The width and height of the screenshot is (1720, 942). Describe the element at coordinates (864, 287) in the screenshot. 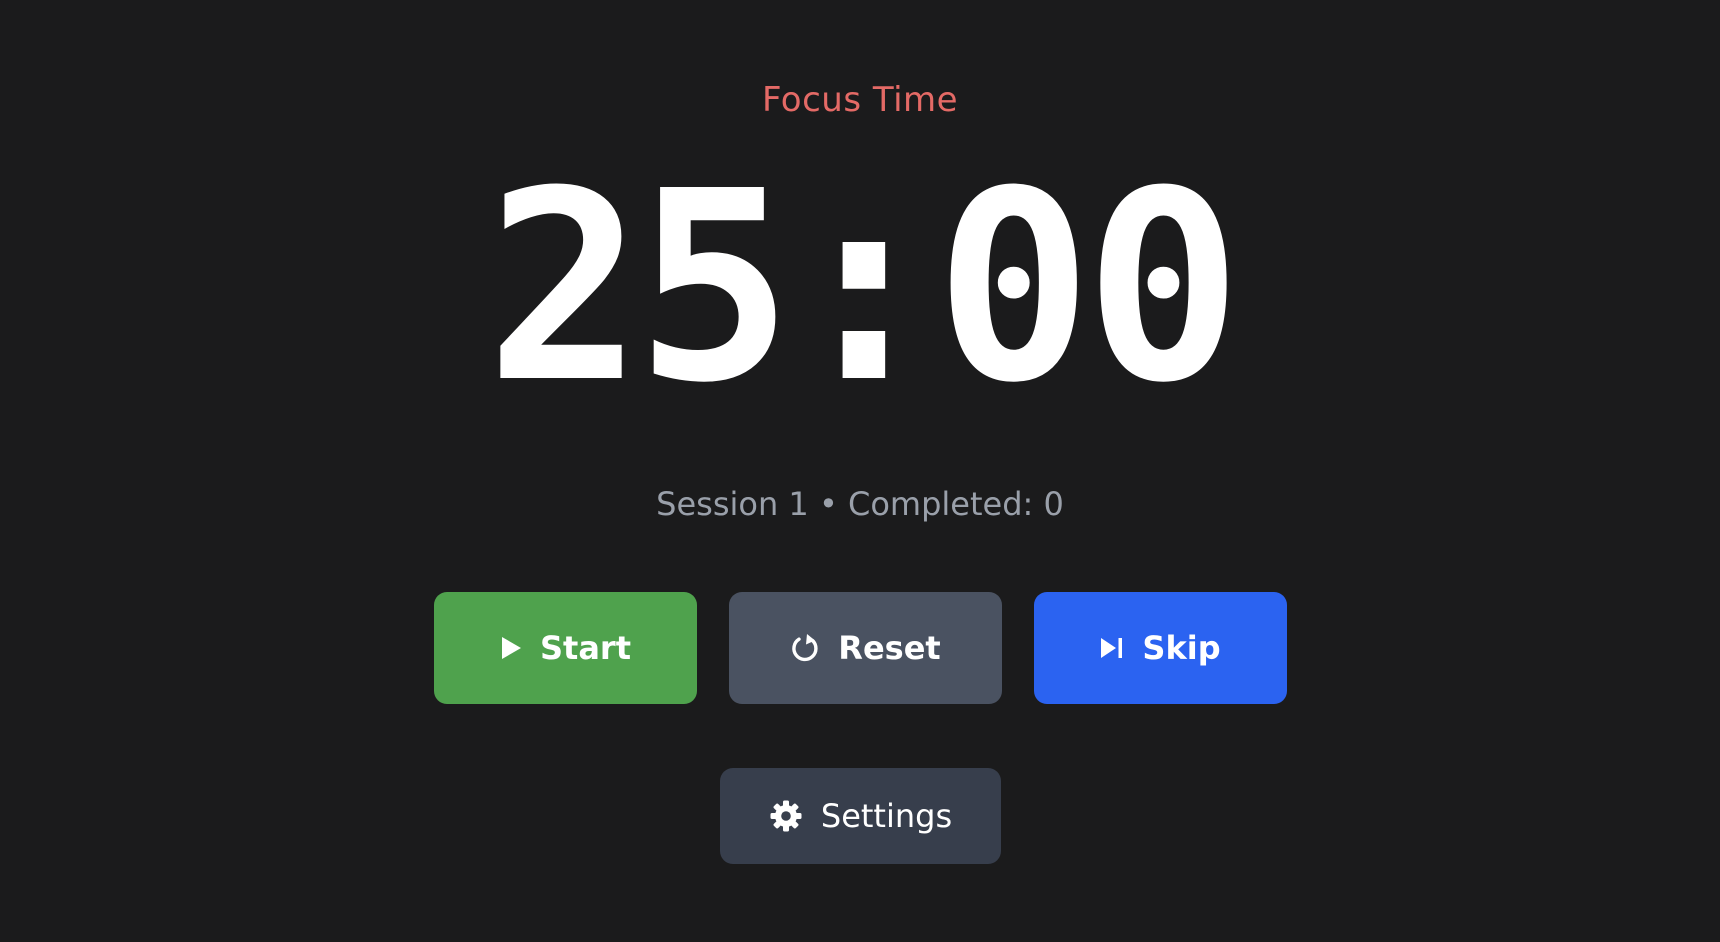

I see `timer-display: 25:00` at that location.